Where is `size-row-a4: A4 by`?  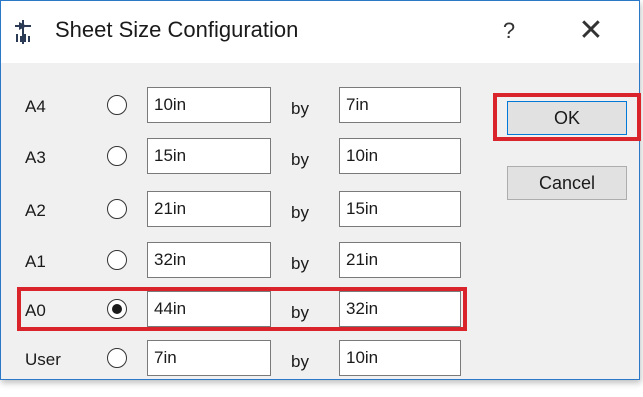
size-row-a4: A4 by is located at coordinates (236, 107).